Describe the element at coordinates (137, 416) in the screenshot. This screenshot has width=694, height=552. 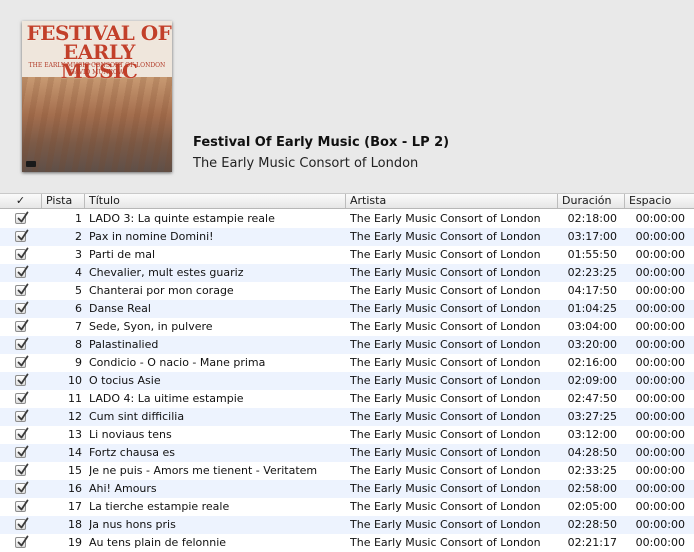
I see `track-title: Cum sint difficilia` at that location.